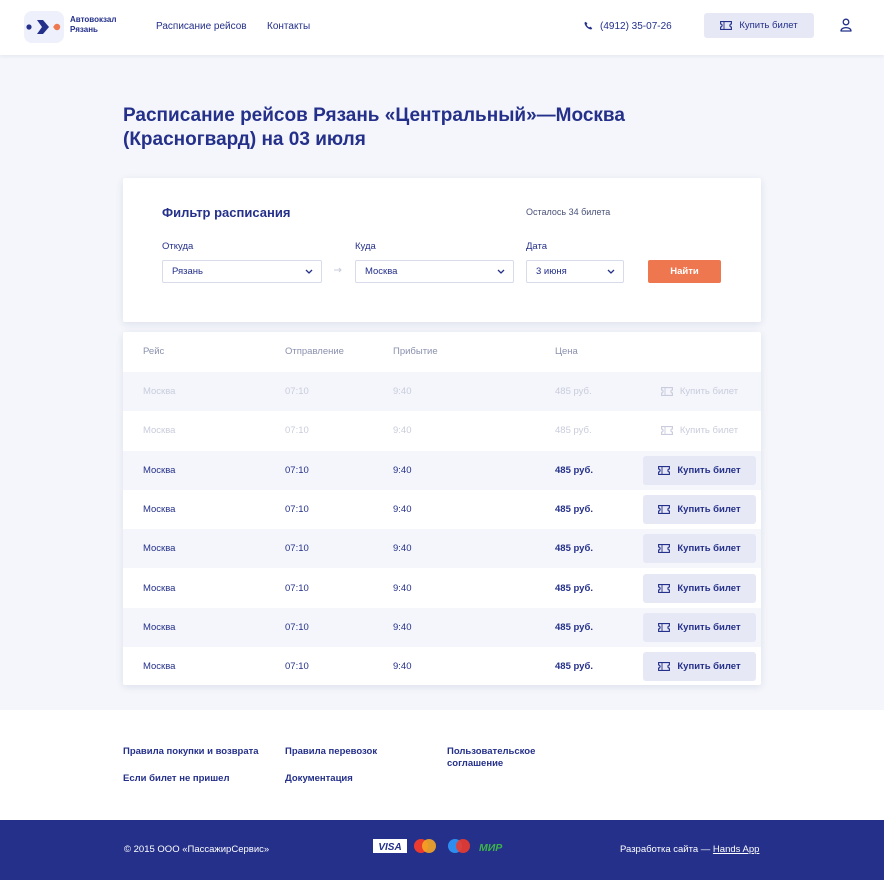 This screenshot has width=884, height=895. Describe the element at coordinates (365, 246) in the screenshot. I see `to-label: Куда` at that location.